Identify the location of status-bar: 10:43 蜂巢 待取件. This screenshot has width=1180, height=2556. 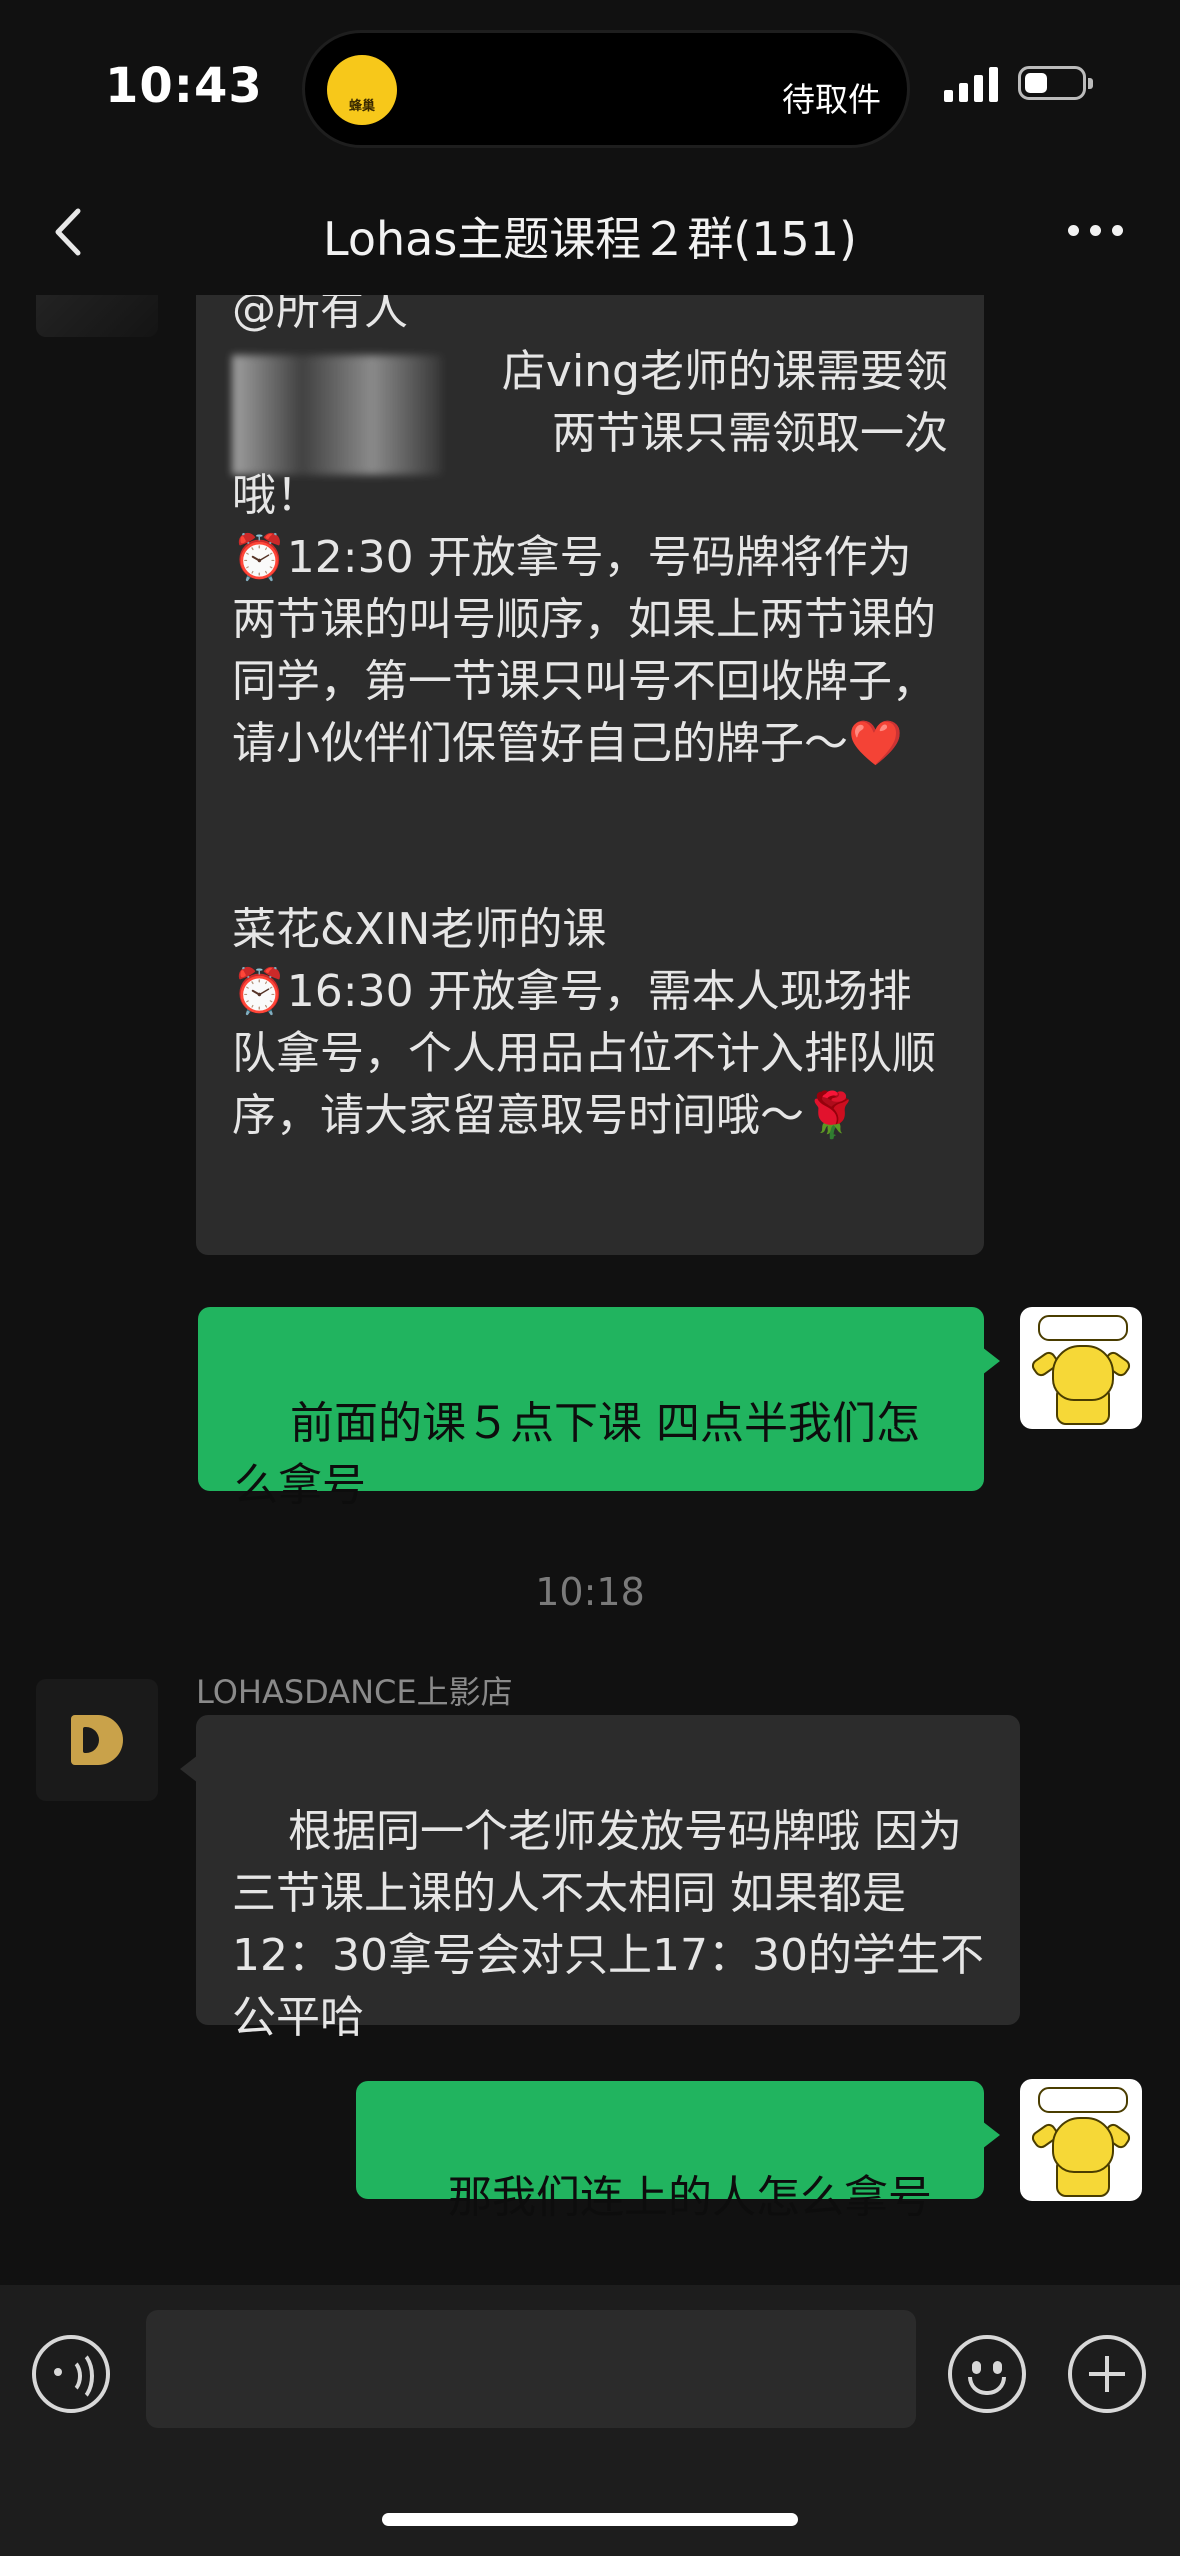
(590, 87).